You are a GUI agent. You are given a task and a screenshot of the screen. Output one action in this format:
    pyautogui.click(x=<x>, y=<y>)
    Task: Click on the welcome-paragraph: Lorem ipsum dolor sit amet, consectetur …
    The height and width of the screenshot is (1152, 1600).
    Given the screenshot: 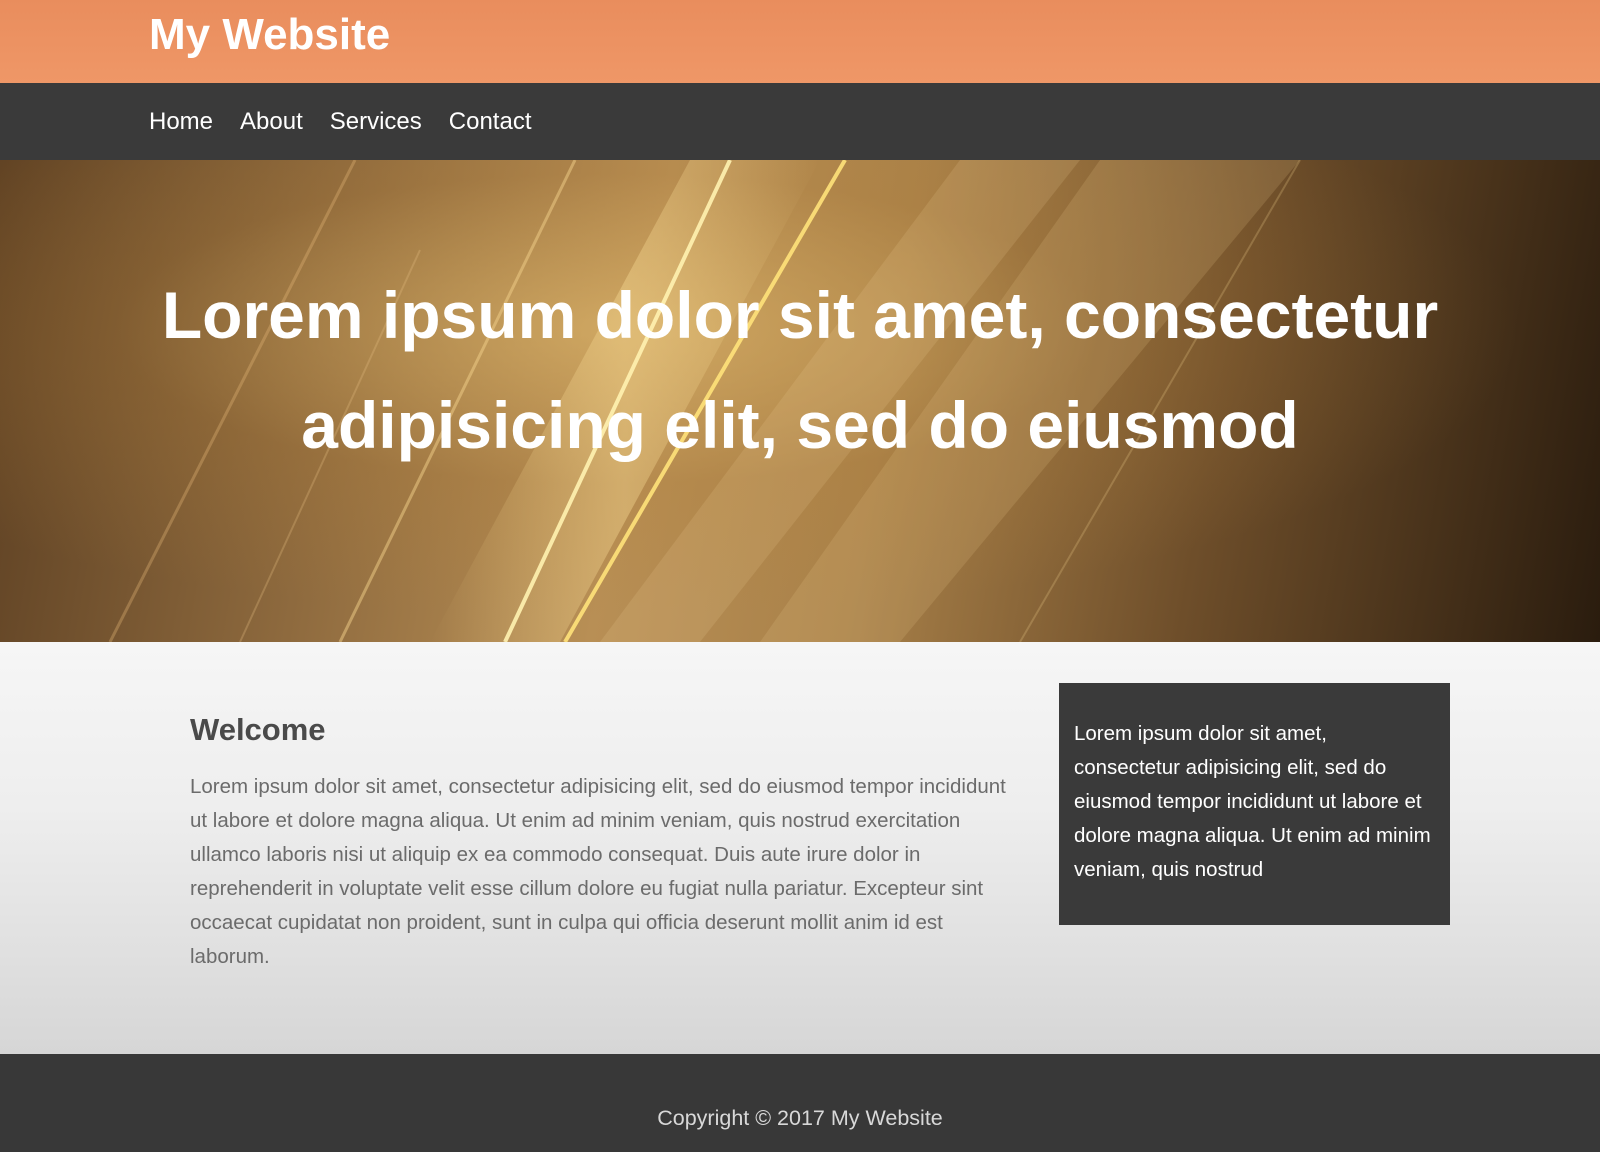 What is the action you would take?
    pyautogui.click(x=598, y=871)
    